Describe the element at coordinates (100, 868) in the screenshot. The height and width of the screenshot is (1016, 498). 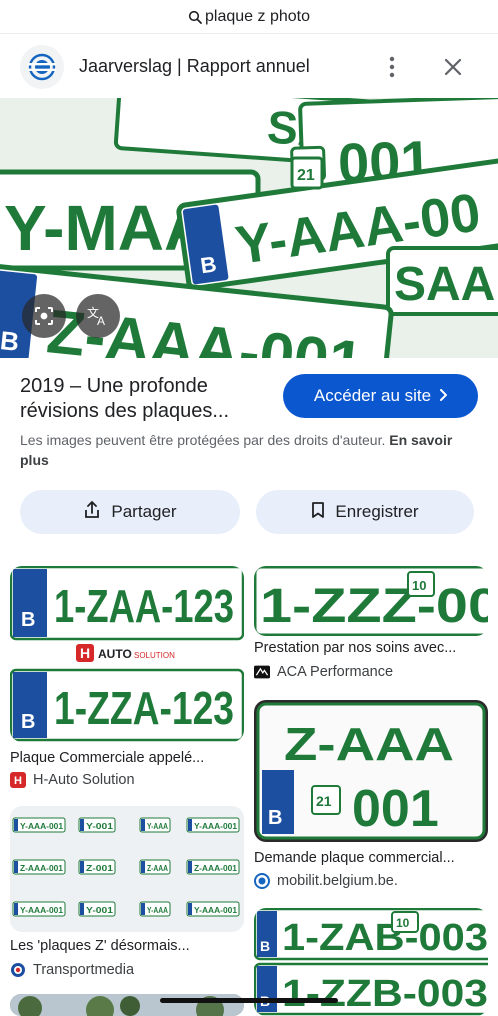
I see `mini-plate-text: Z-001` at that location.